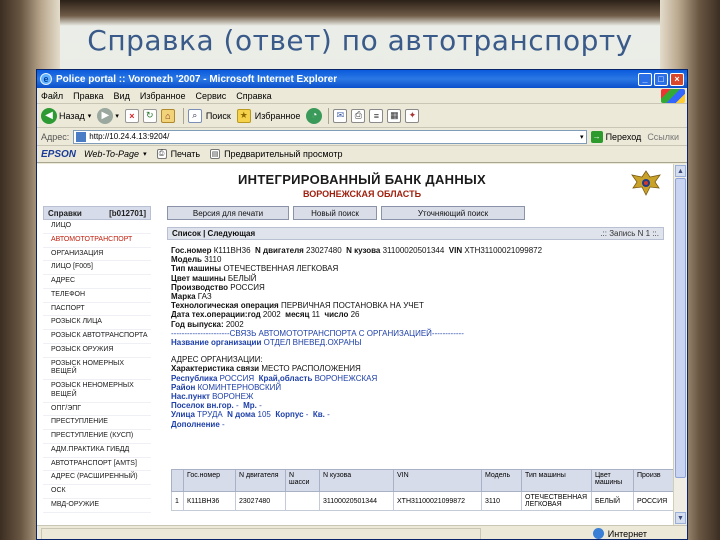  I want to click on menu-file: Файл, so click(52, 96).